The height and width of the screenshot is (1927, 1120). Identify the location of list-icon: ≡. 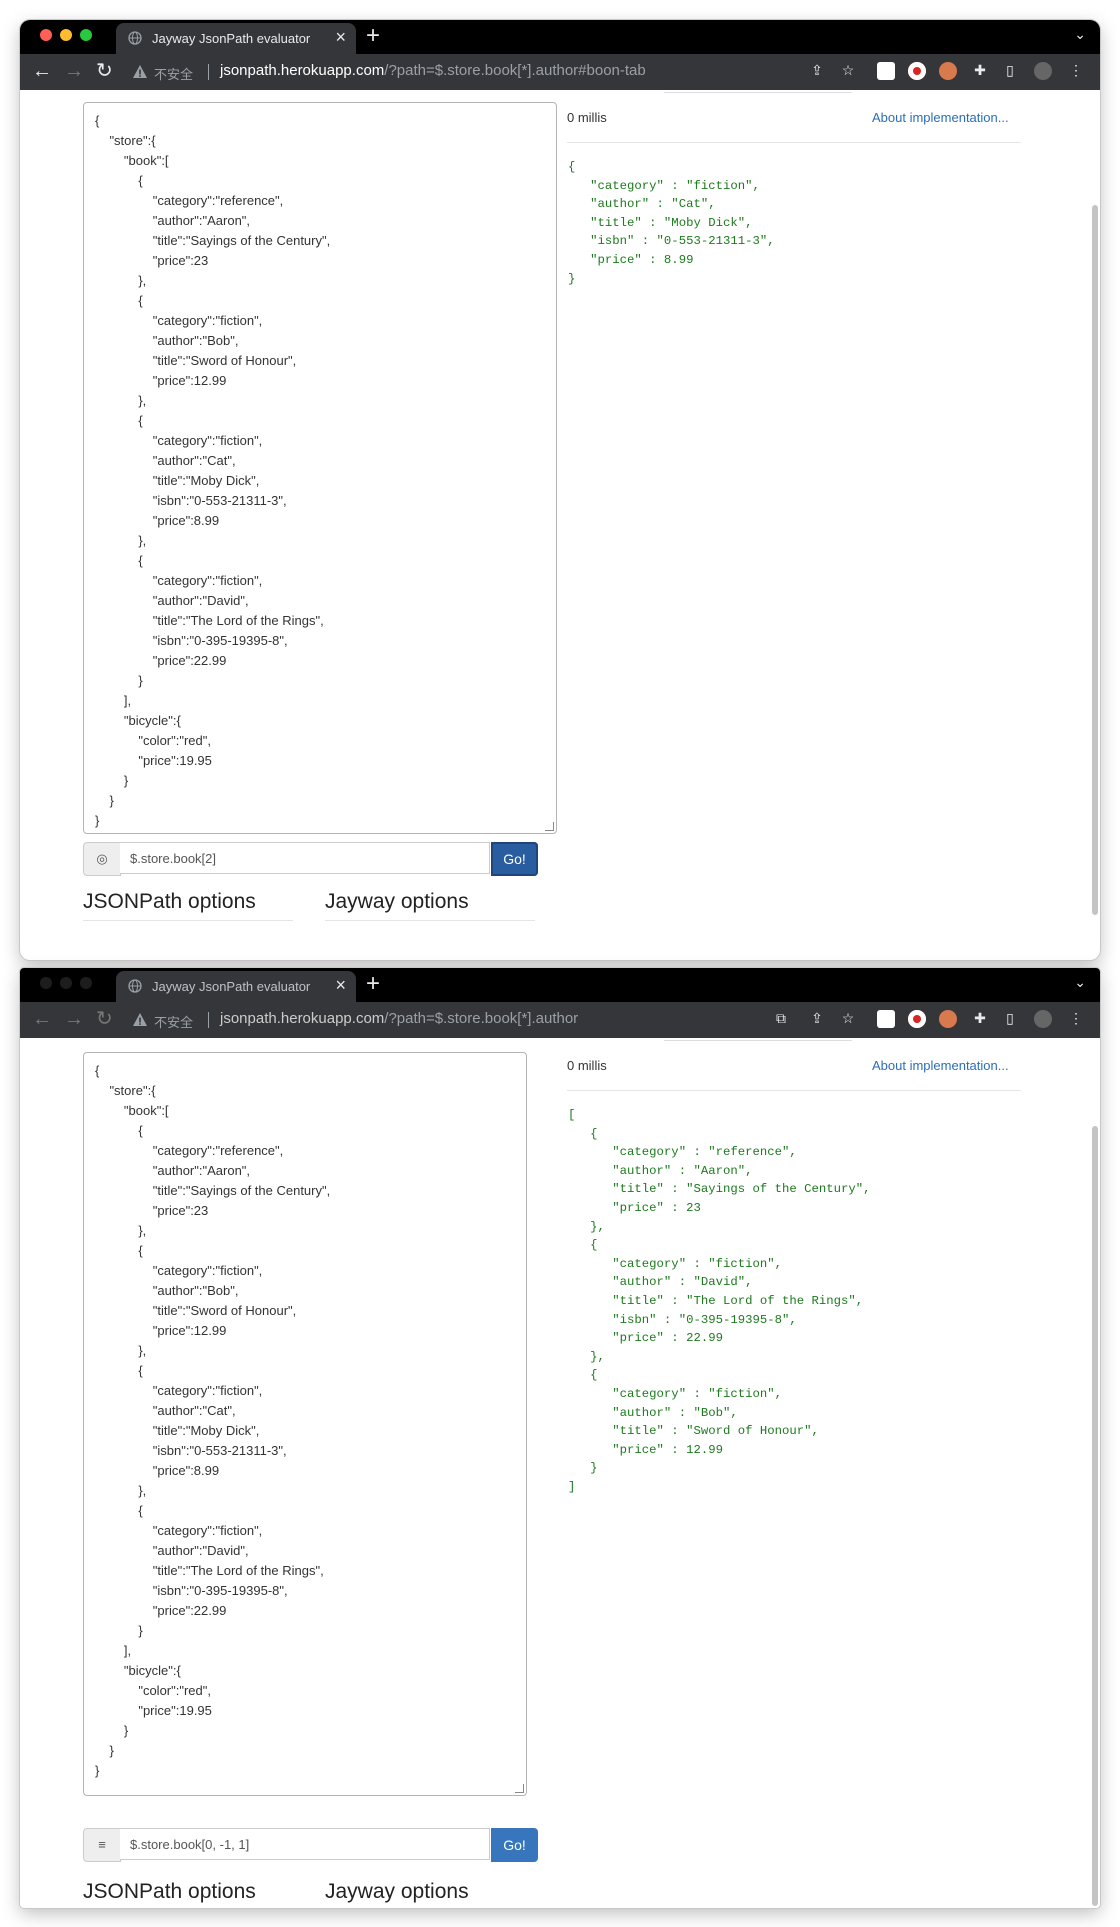
(102, 1845).